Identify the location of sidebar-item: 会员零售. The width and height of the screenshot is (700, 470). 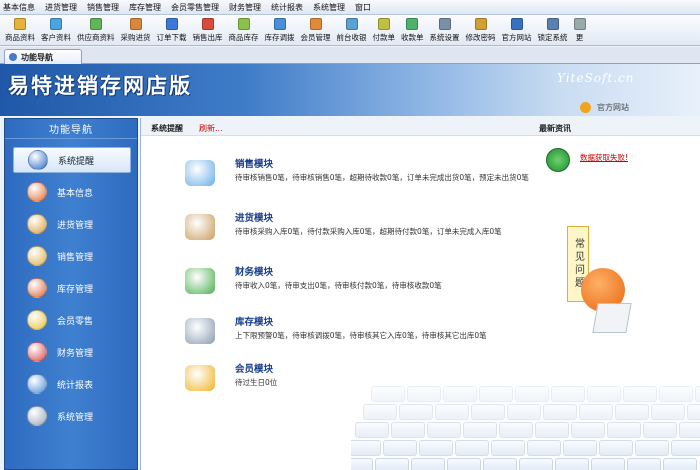
(72, 320).